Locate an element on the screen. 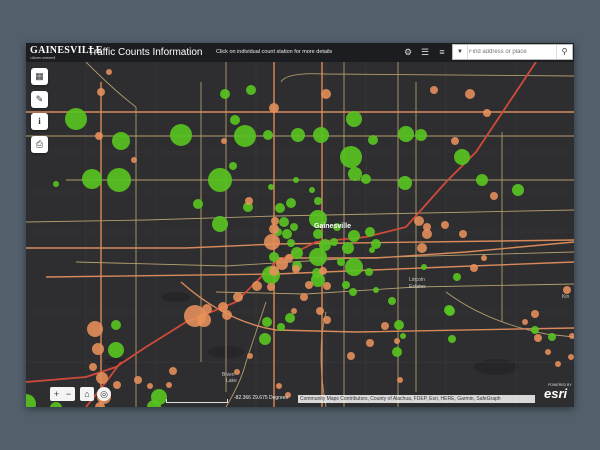 Image resolution: width=600 pixels, height=450 pixels. about-button: i is located at coordinates (39, 121).